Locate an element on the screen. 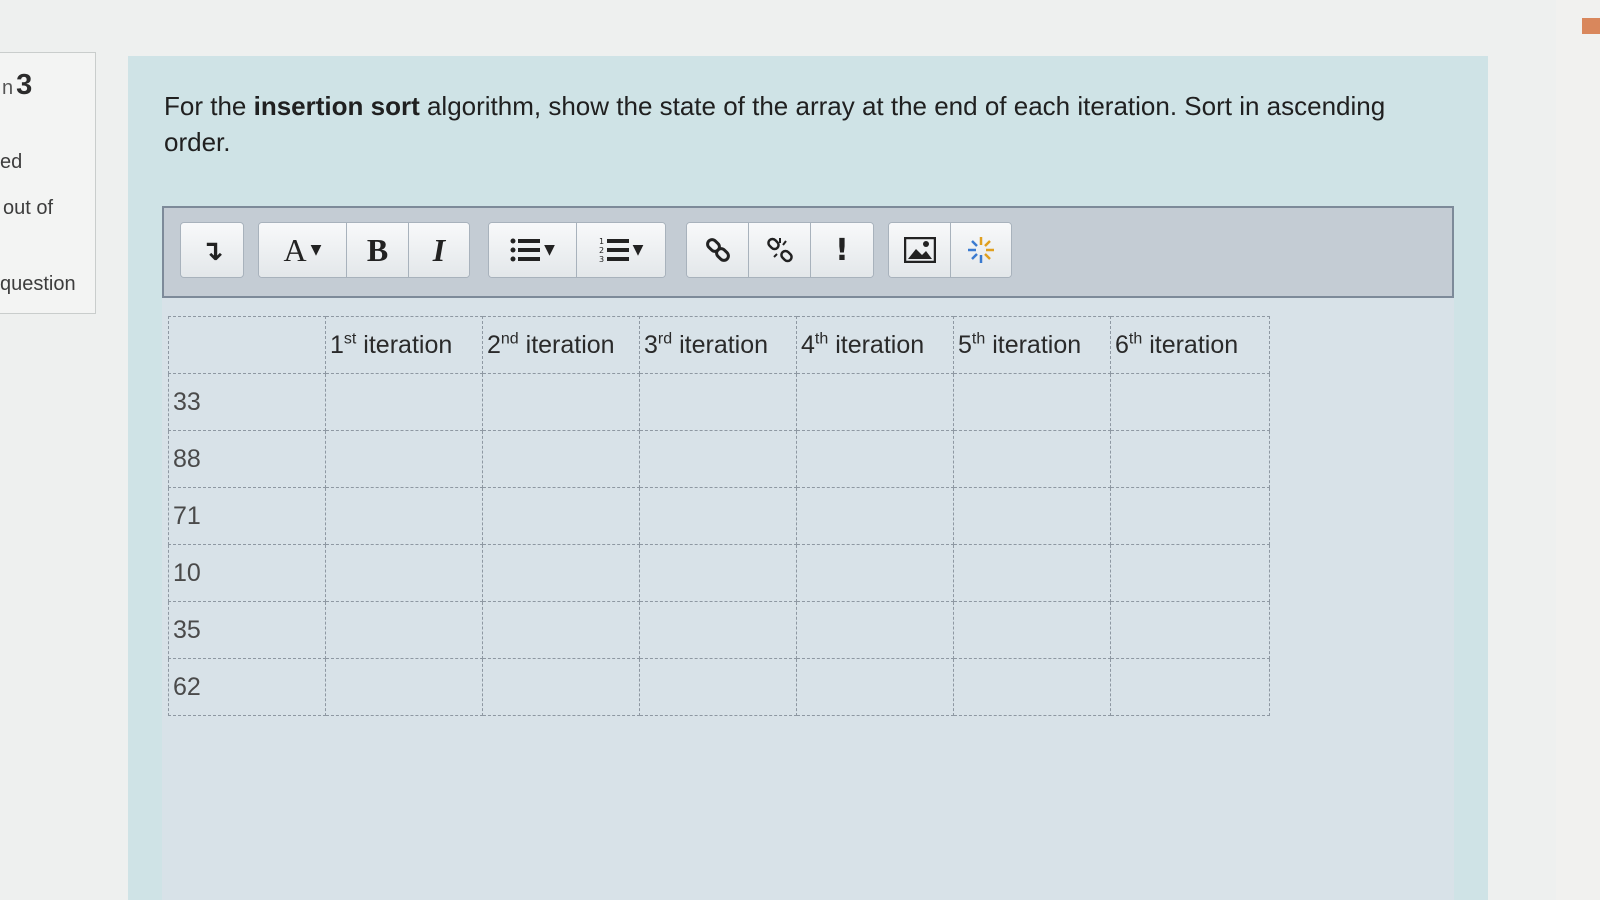 The height and width of the screenshot is (900, 1600). header-number: 2 is located at coordinates (494, 344).